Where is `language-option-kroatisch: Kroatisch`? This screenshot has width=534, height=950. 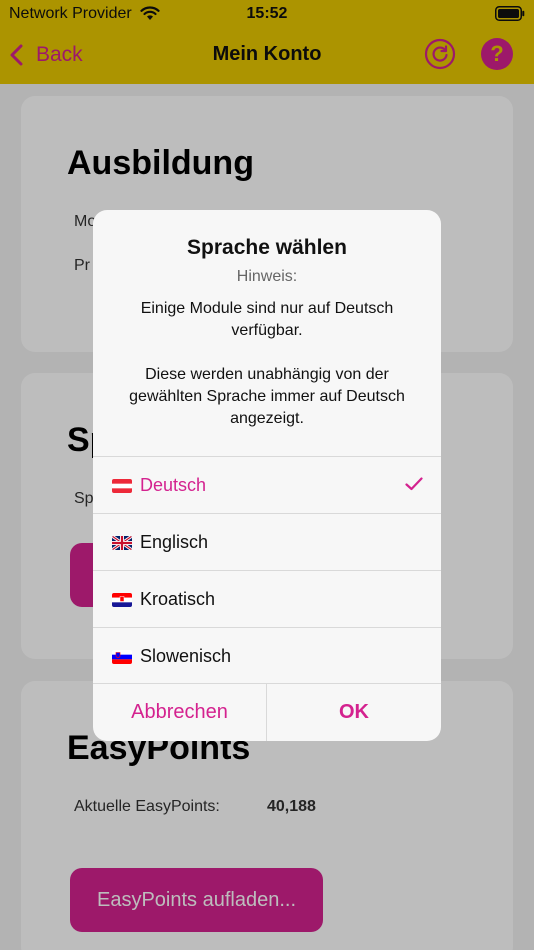
language-option-kroatisch: Kroatisch is located at coordinates (267, 599).